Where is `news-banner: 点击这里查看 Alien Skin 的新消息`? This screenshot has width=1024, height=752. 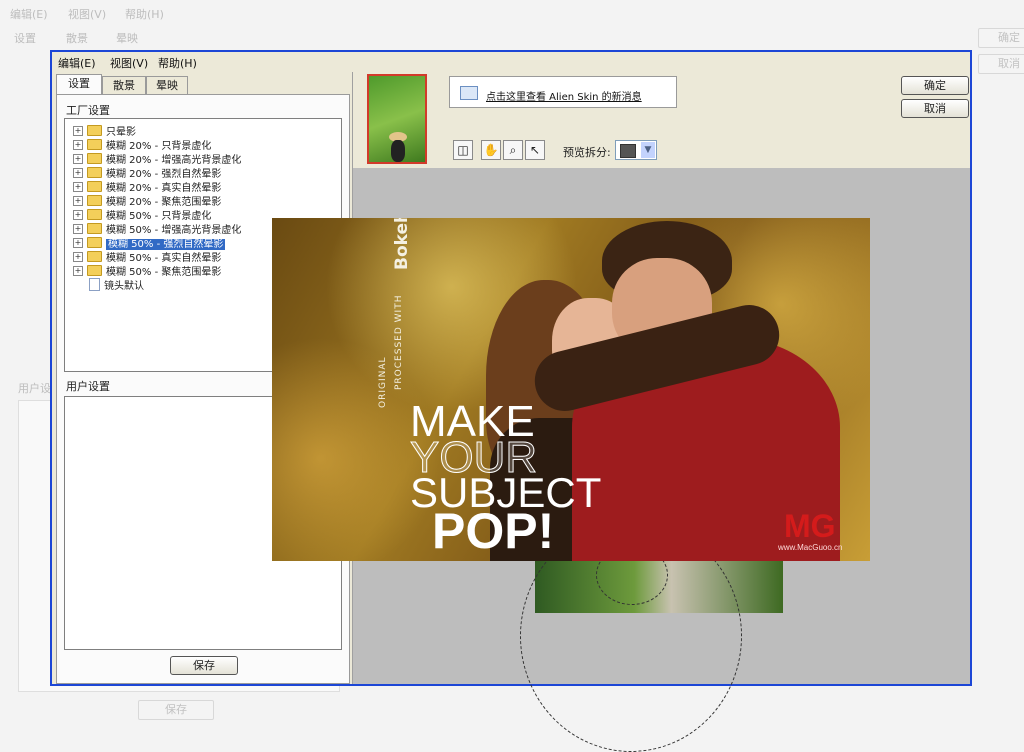 news-banner: 点击这里查看 Alien Skin 的新消息 is located at coordinates (563, 92).